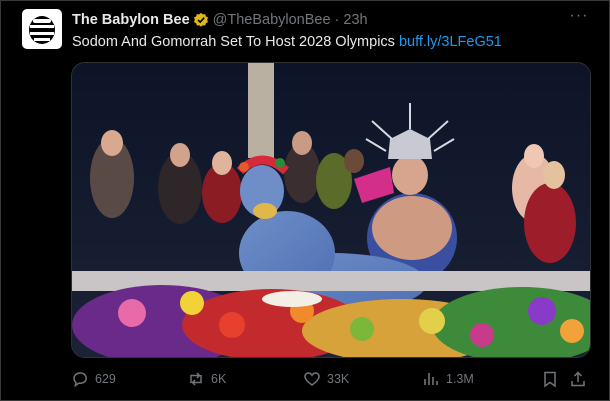  I want to click on reply-icon, so click(80, 380).